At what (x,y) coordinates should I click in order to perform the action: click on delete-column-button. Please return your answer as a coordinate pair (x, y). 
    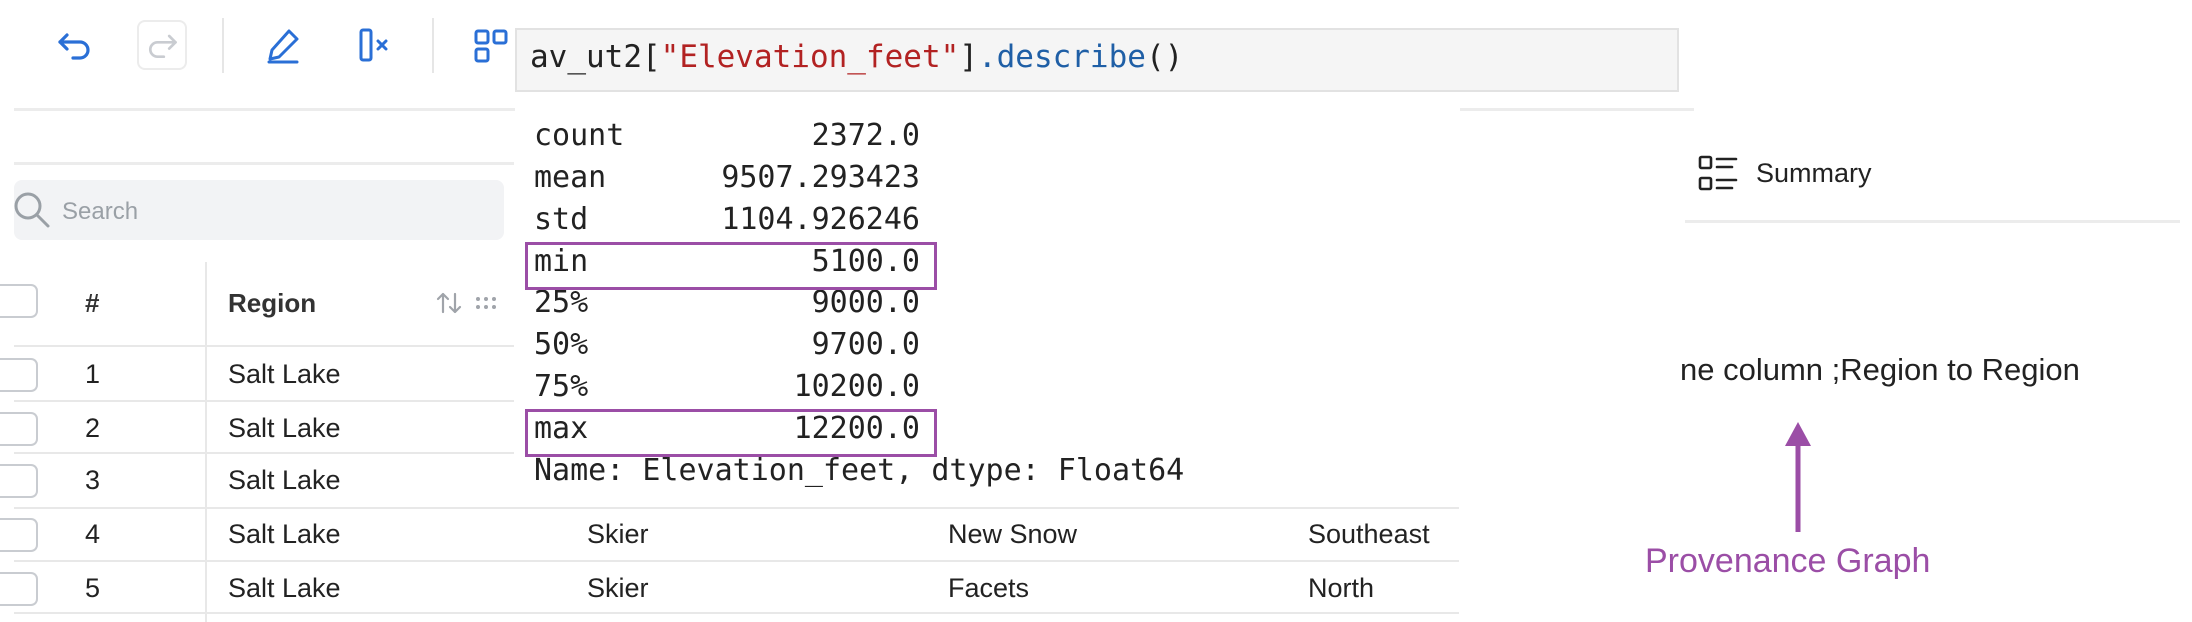
    Looking at the image, I should click on (373, 45).